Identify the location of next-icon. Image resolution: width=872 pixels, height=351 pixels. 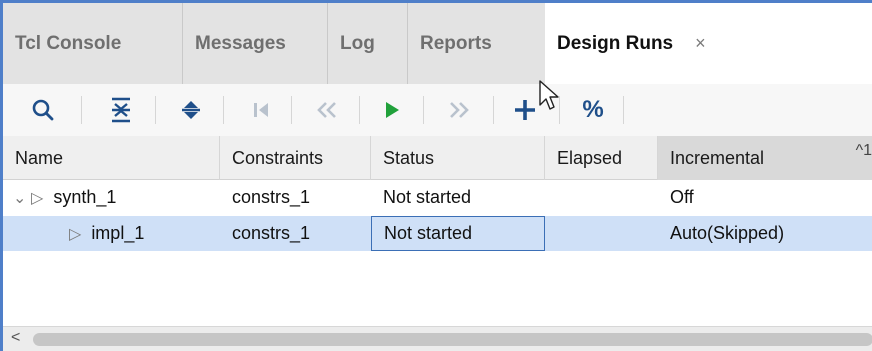
(459, 110).